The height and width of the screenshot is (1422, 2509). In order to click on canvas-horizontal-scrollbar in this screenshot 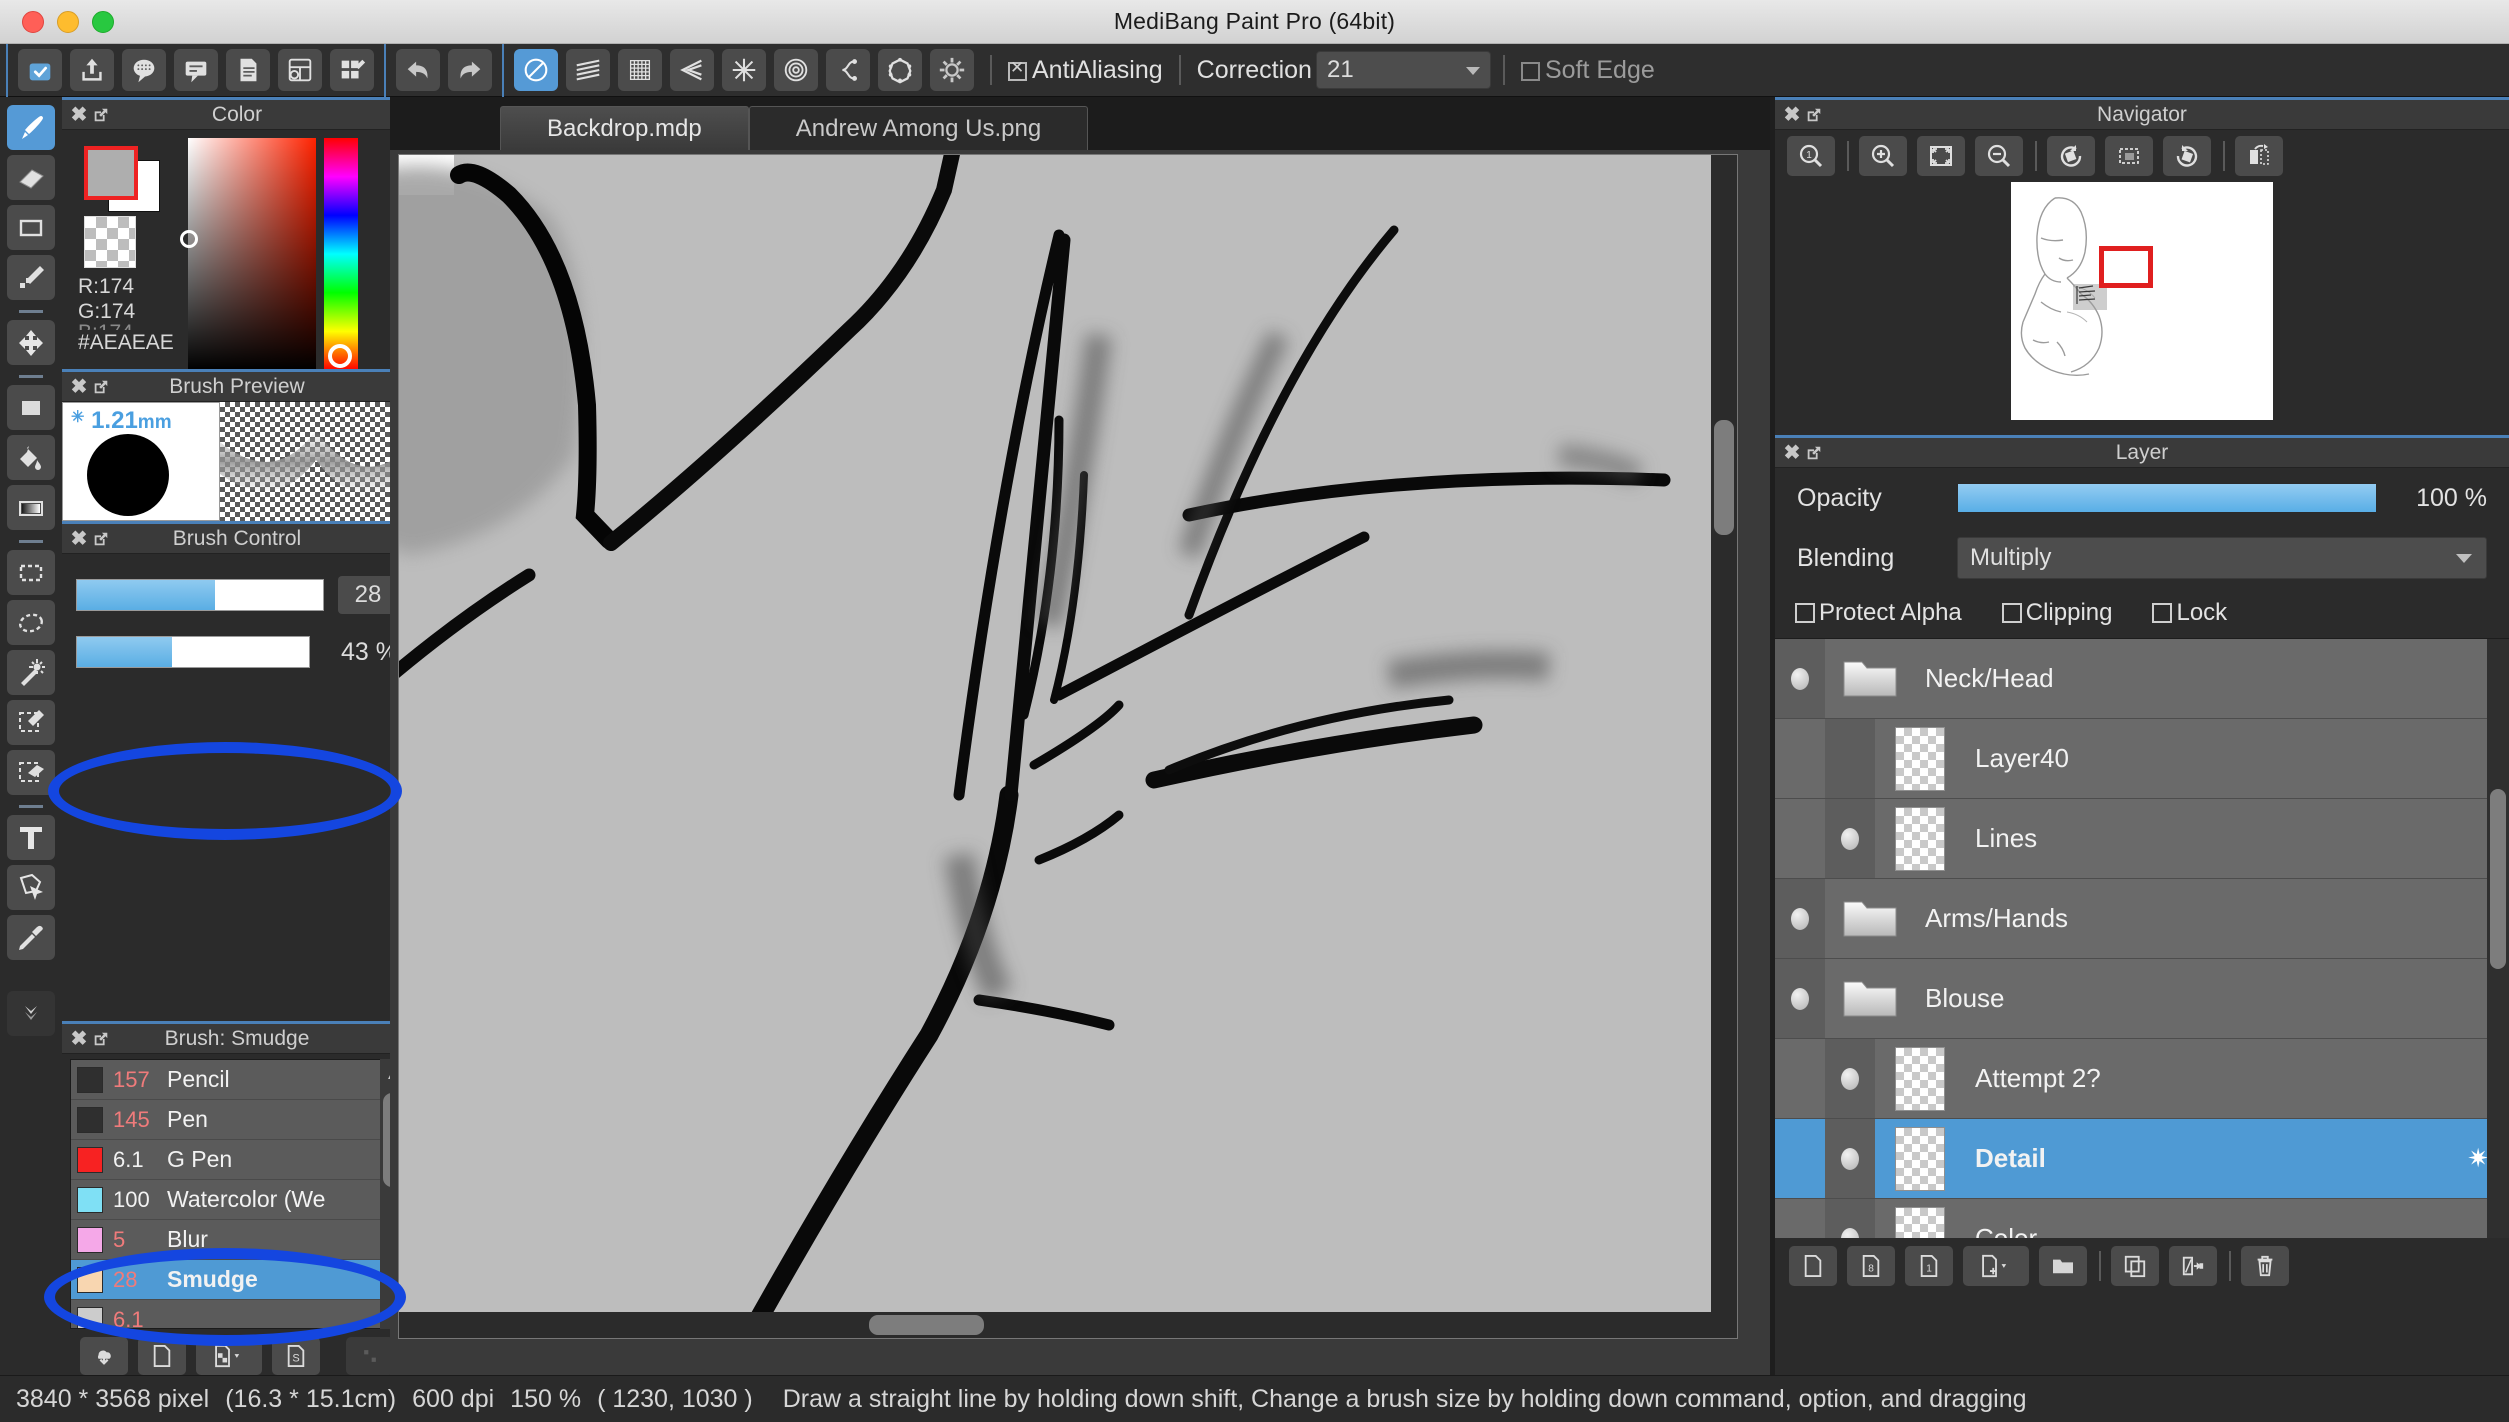, I will do `click(1068, 1325)`.